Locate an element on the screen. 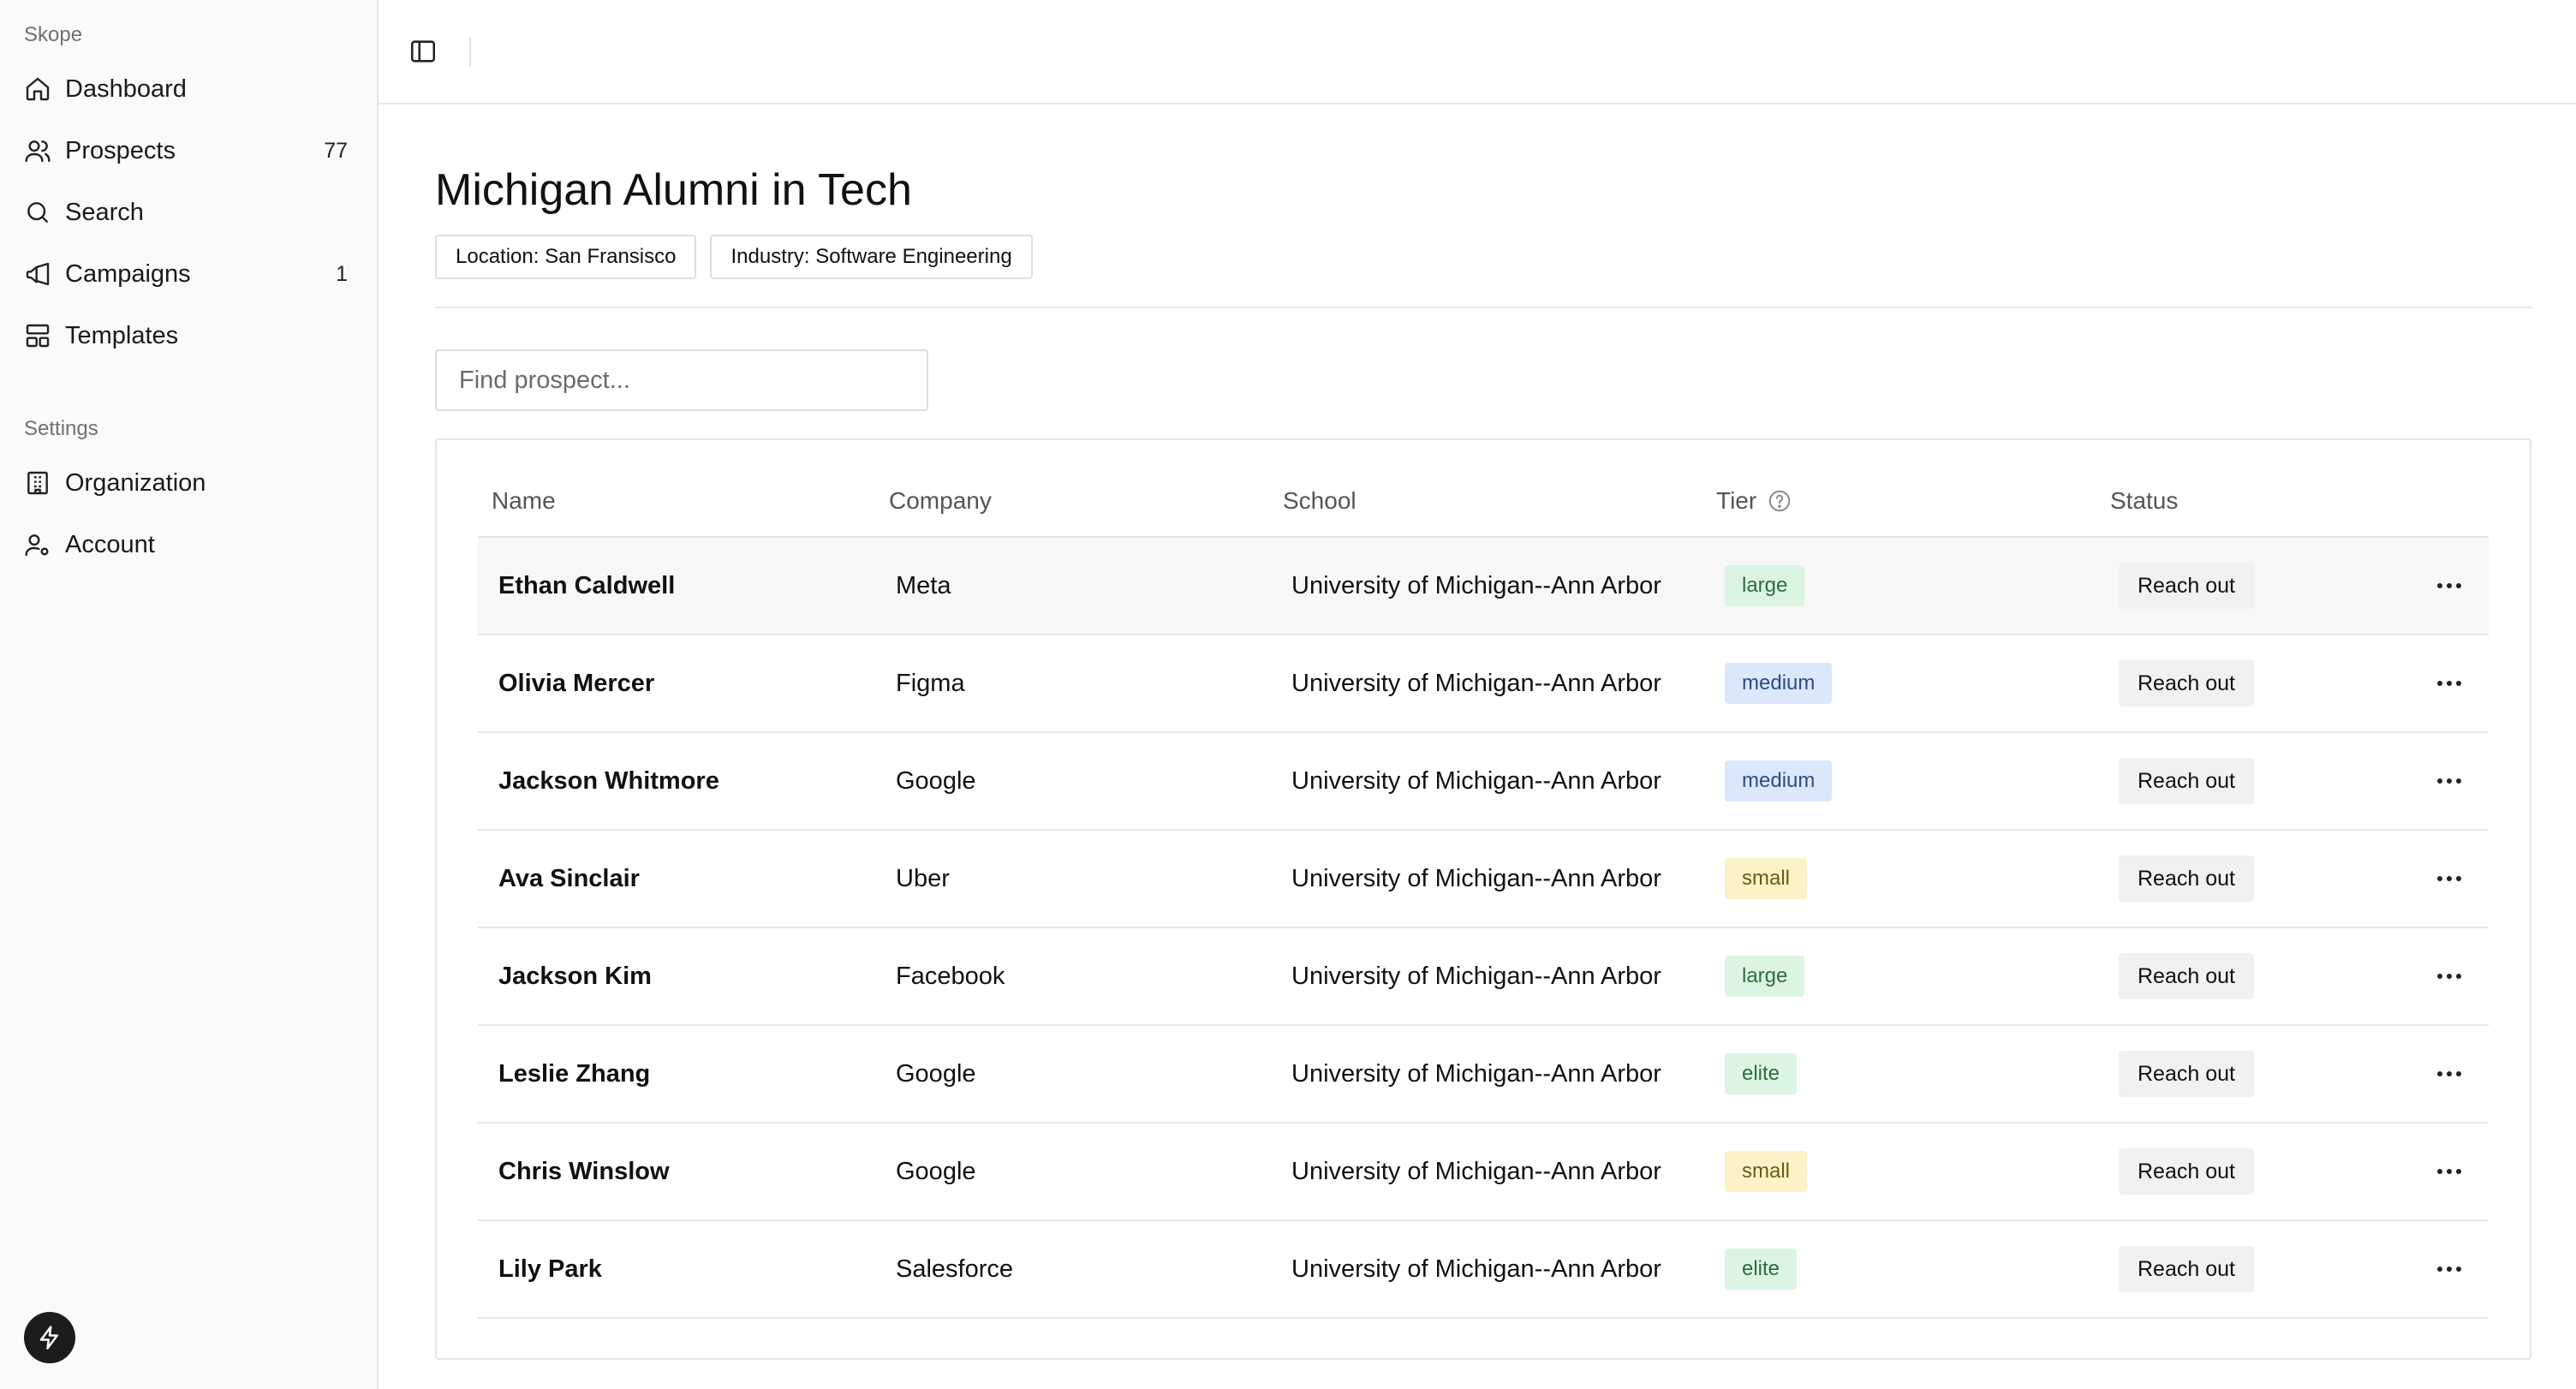  prospects-count: 77 is located at coordinates (336, 150).